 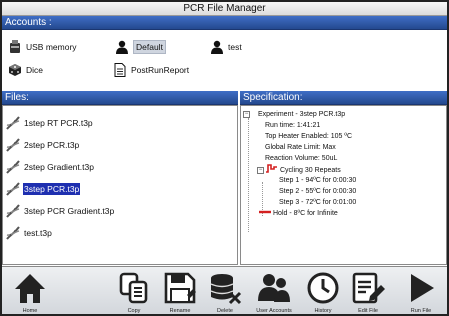 I want to click on tree-node-step1: Step 1 - 94ºC for 0:00:30, so click(x=317, y=180).